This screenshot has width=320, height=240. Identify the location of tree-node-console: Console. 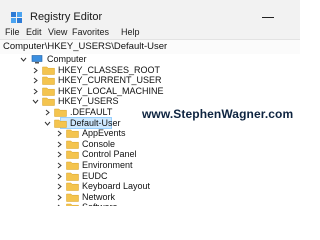
(70, 144).